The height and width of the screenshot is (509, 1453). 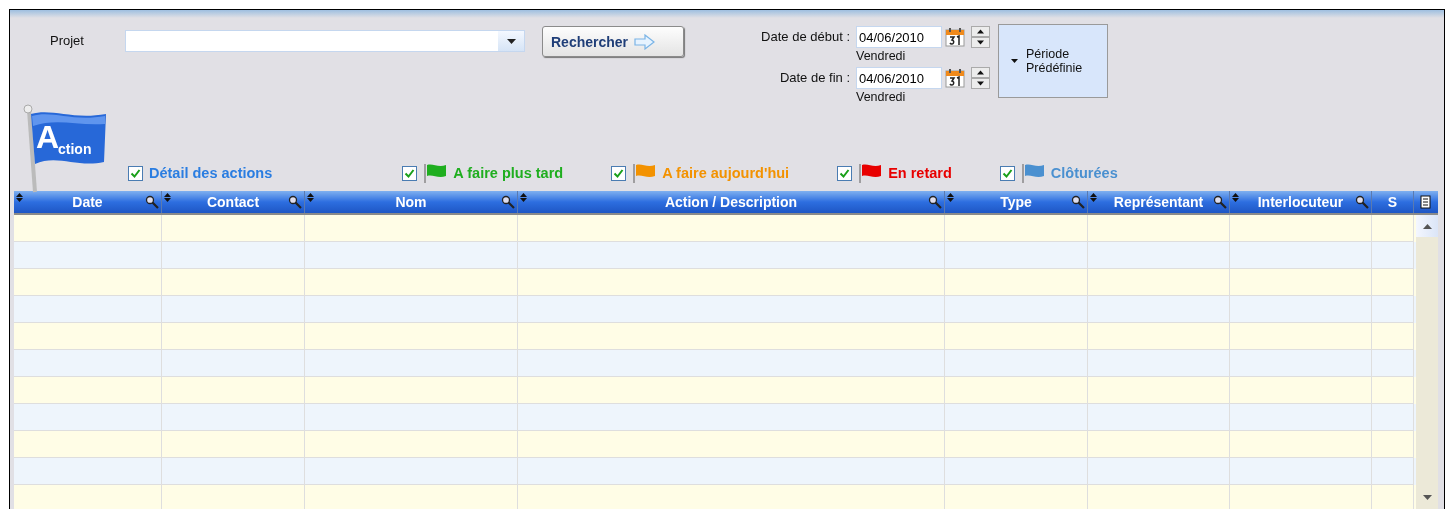 I want to click on filter-label: Clôturées, so click(x=1084, y=173).